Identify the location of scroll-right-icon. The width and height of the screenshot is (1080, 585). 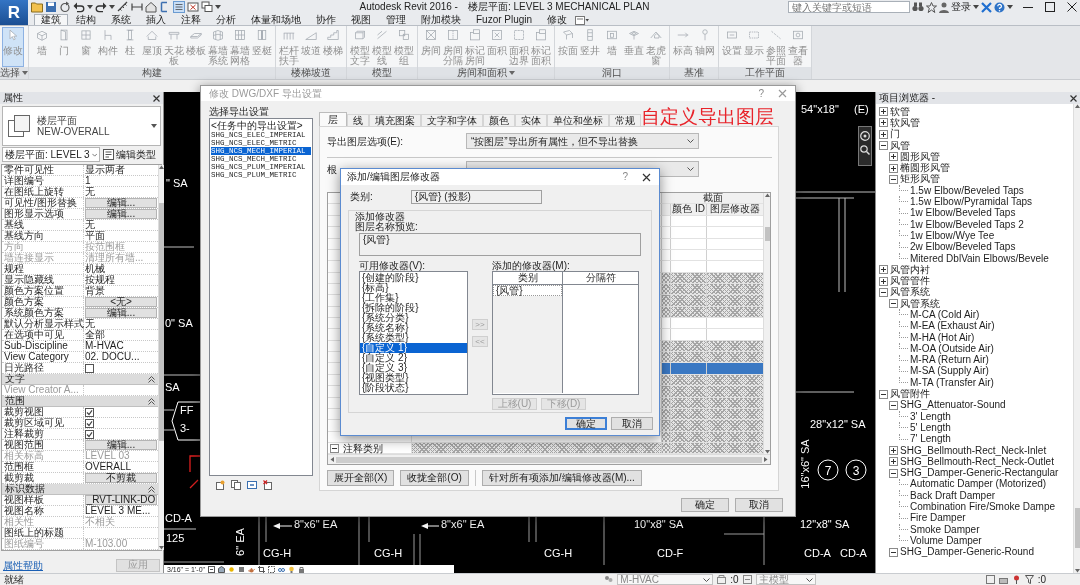
(766, 460).